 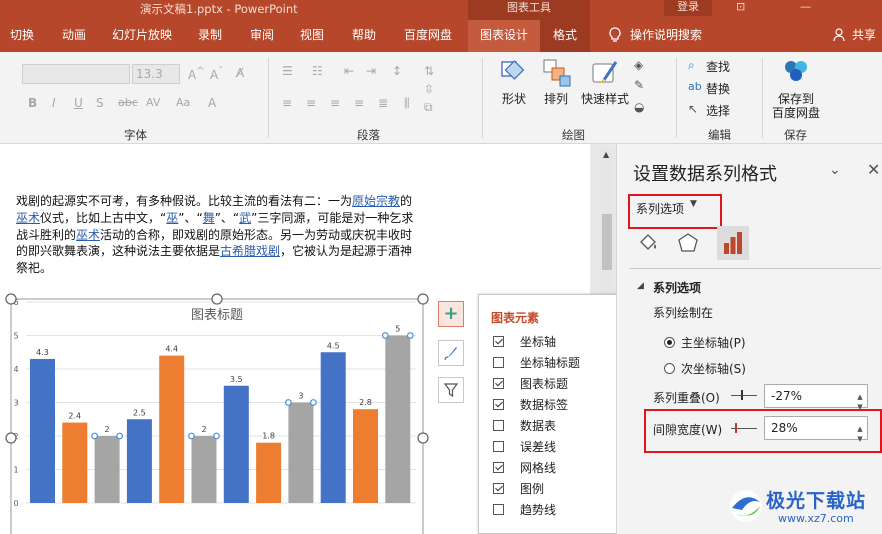 I want to click on dropdown-arrow-icon: ▼, so click(x=693, y=204).